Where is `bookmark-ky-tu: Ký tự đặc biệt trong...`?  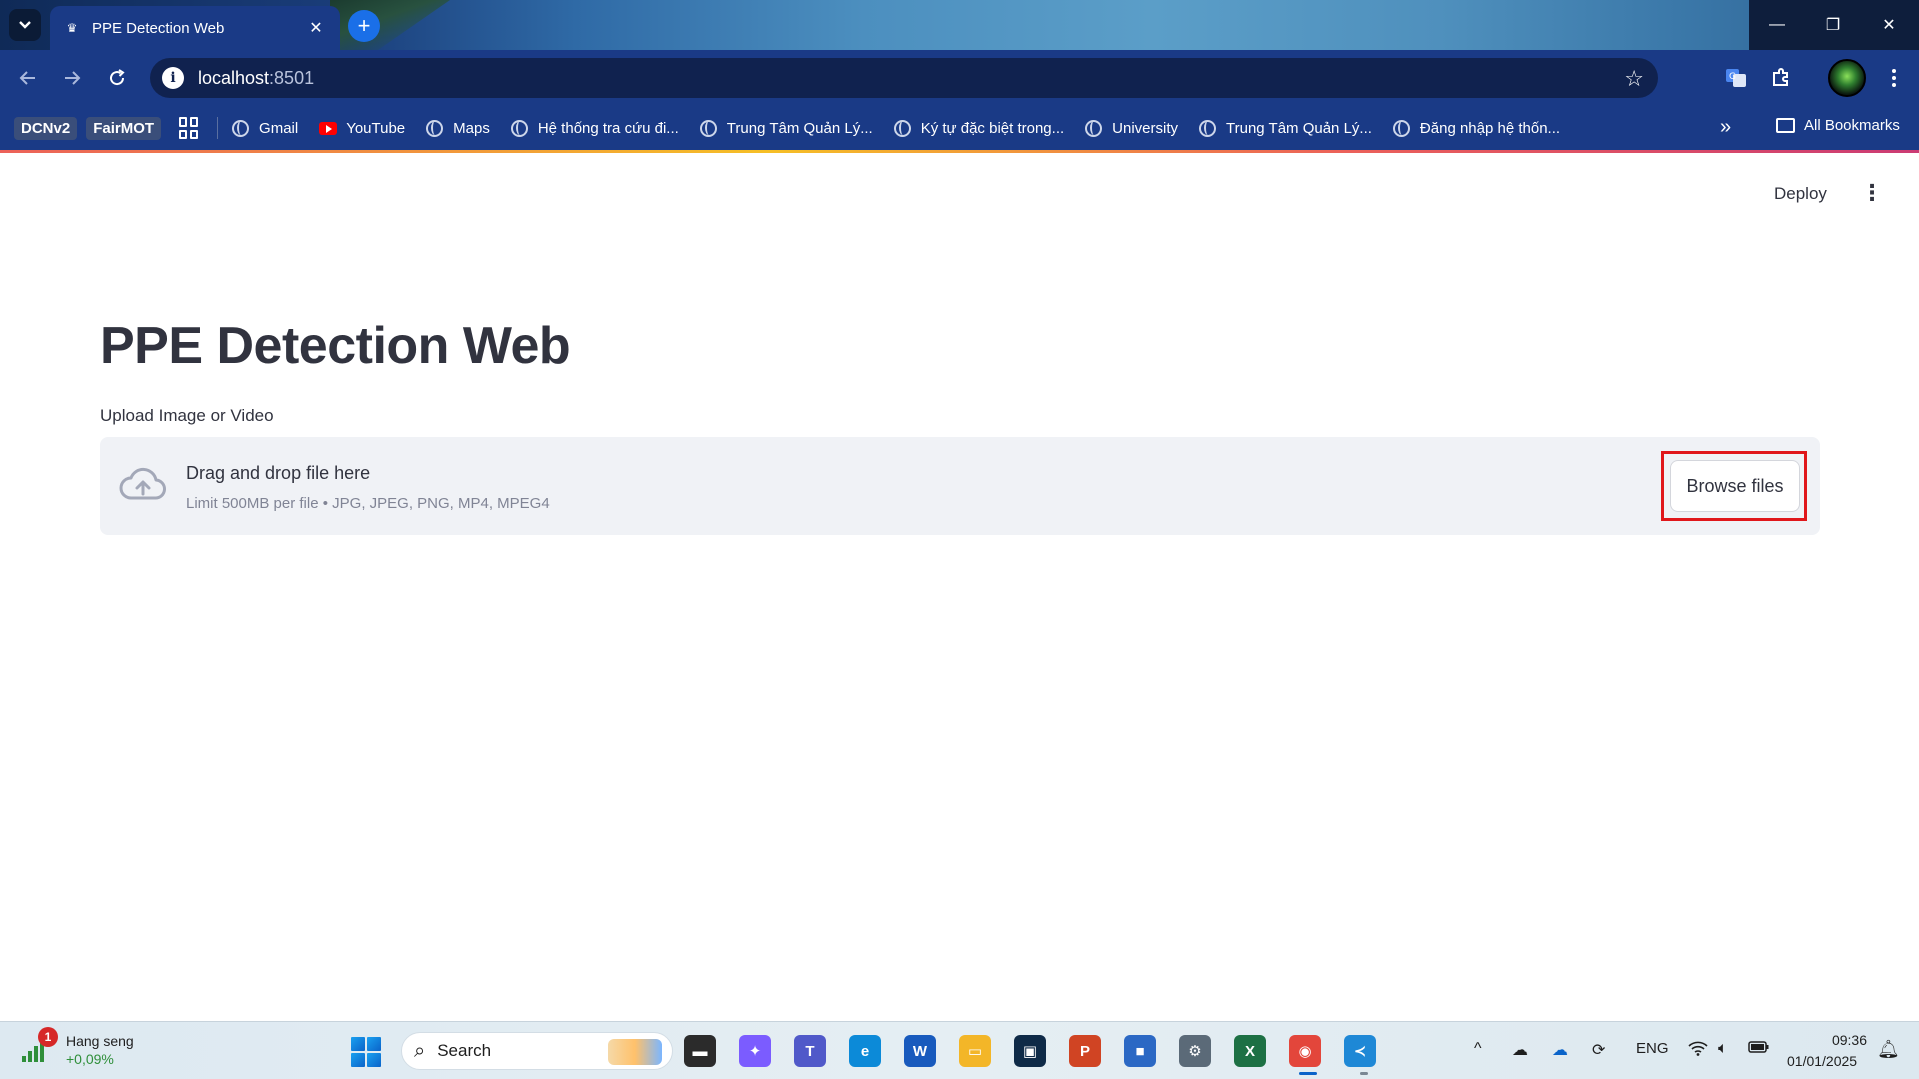 bookmark-ky-tu: Ký tự đặc biệt trong... is located at coordinates (979, 128).